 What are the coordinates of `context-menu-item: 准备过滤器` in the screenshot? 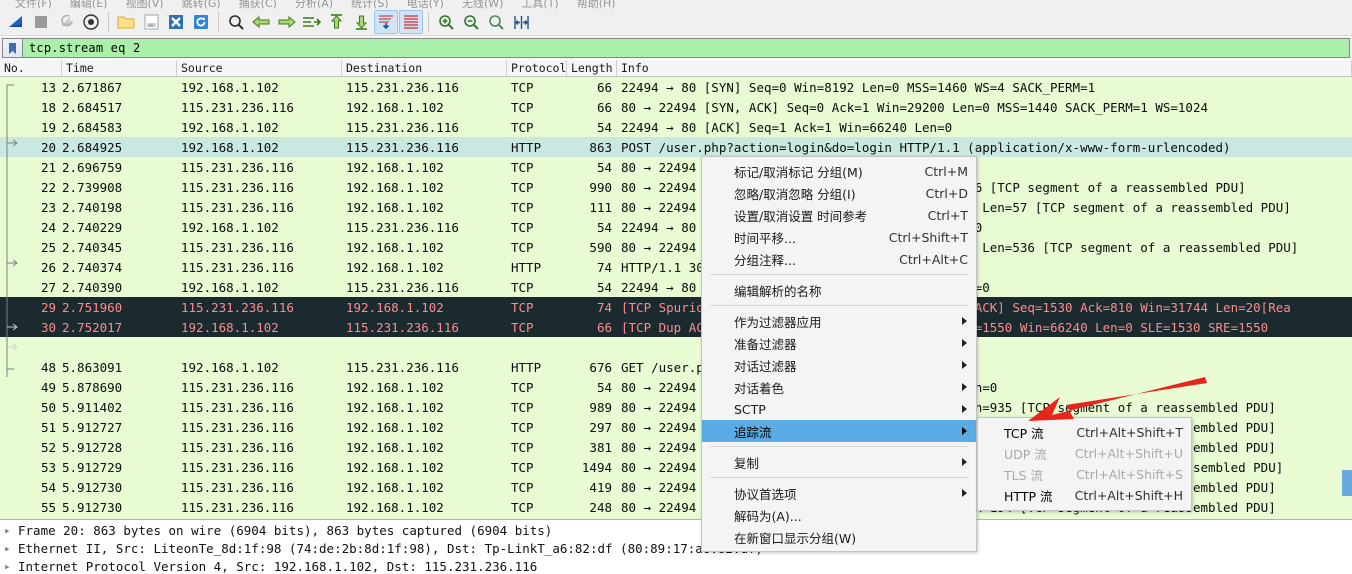 It's located at (839, 343).